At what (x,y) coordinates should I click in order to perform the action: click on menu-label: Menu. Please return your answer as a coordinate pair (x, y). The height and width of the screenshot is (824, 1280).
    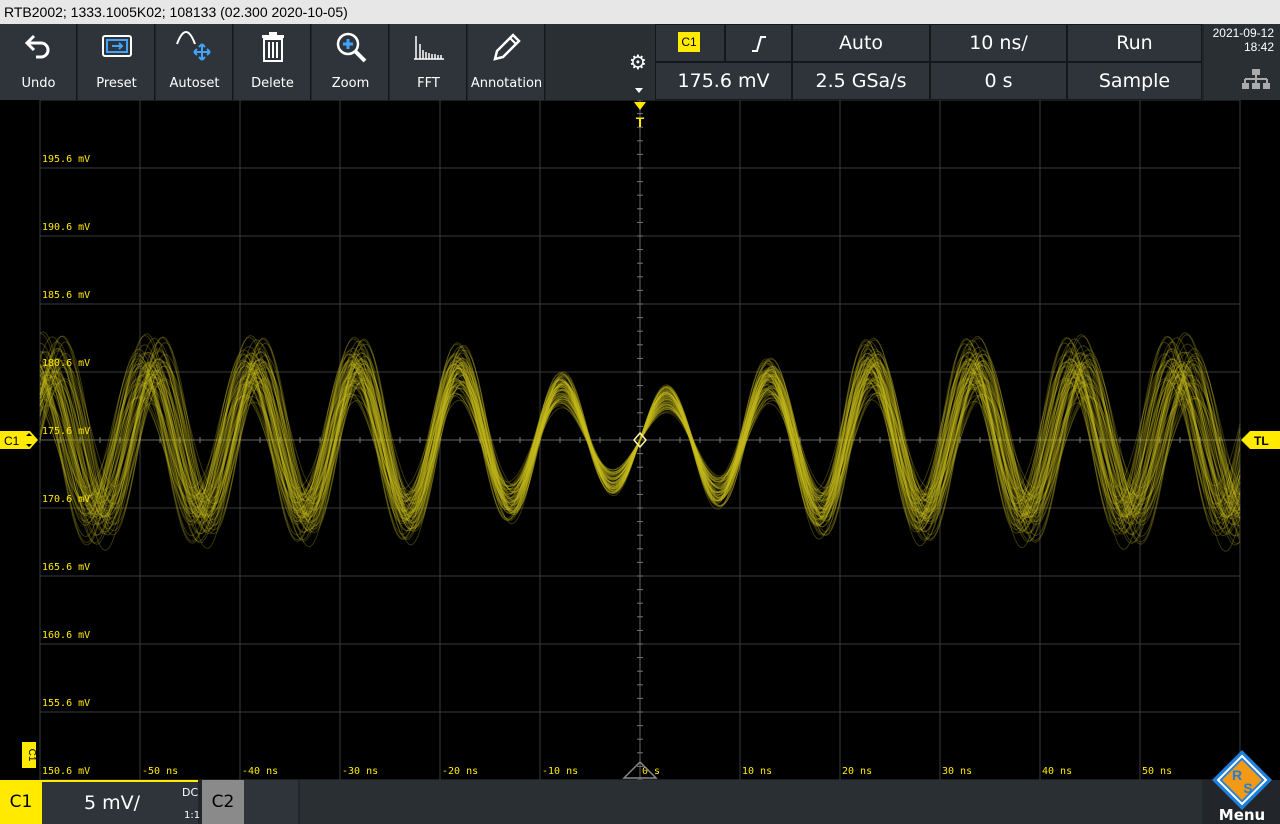
    Looking at the image, I should click on (1242, 815).